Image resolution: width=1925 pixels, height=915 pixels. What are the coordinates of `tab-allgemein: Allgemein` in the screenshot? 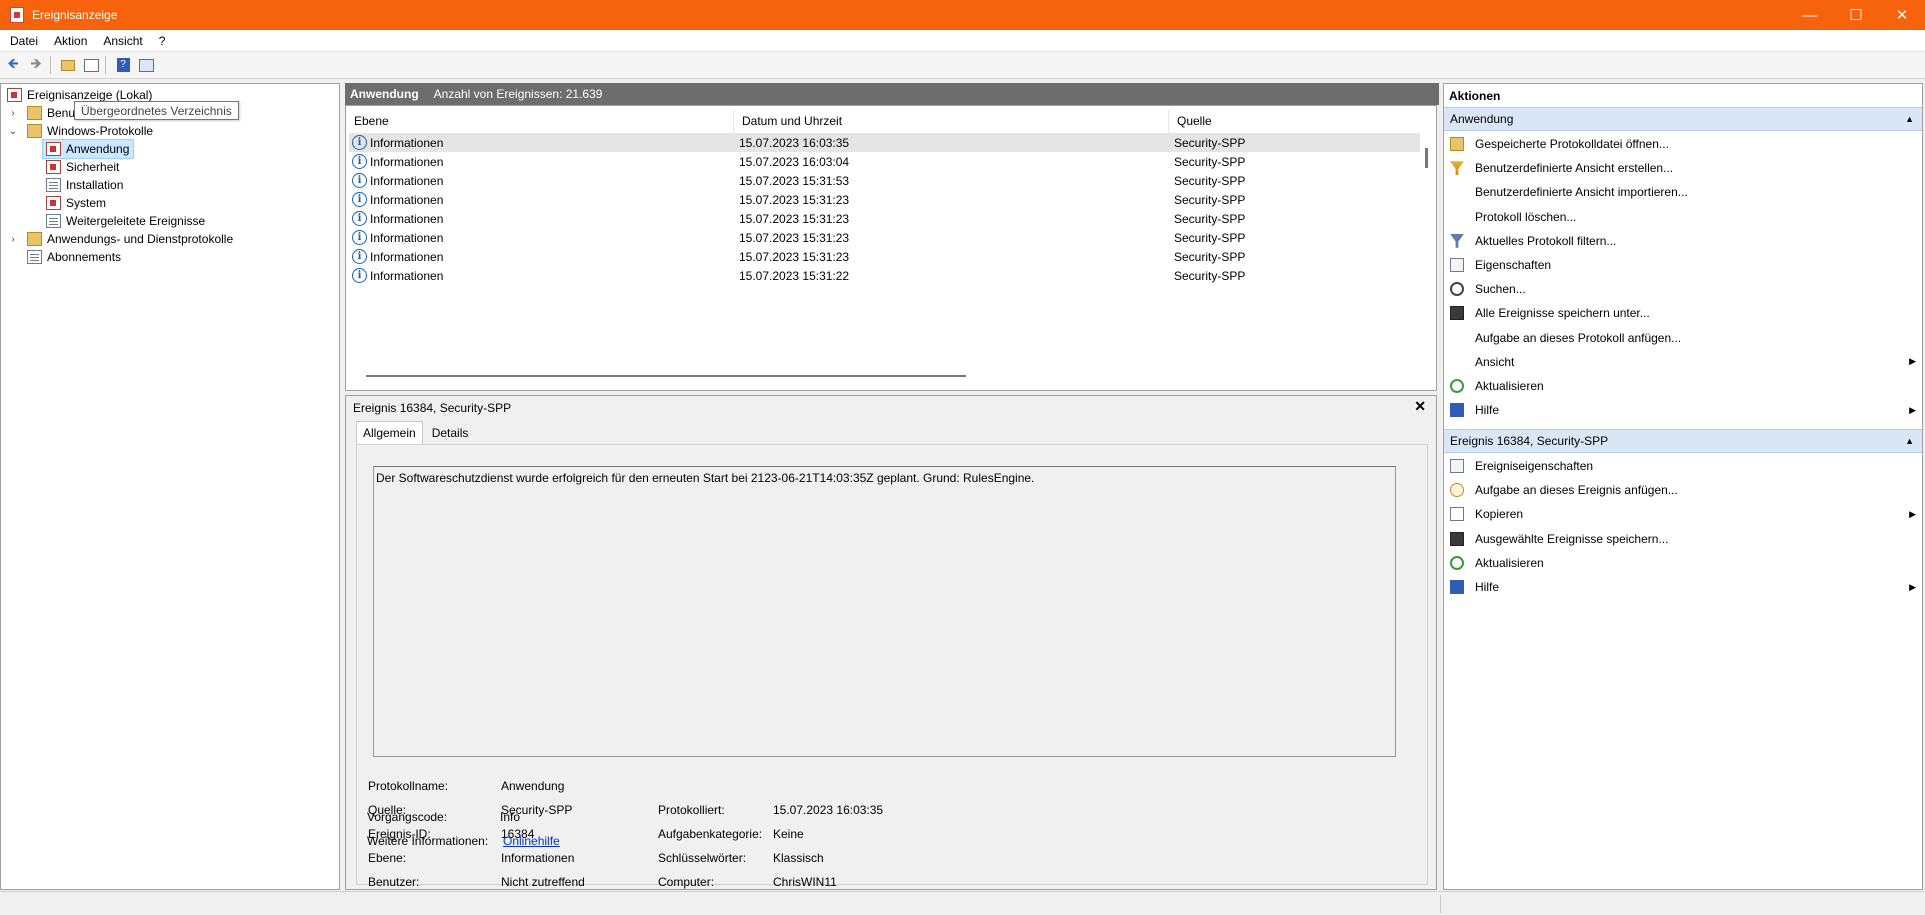 It's located at (389, 433).